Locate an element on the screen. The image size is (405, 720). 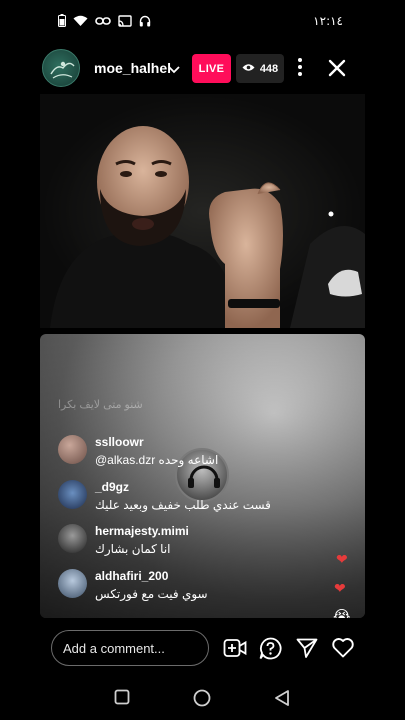
comment-item: hermajesty.mimi انا كمان بشارك is located at coordinates (203, 542).